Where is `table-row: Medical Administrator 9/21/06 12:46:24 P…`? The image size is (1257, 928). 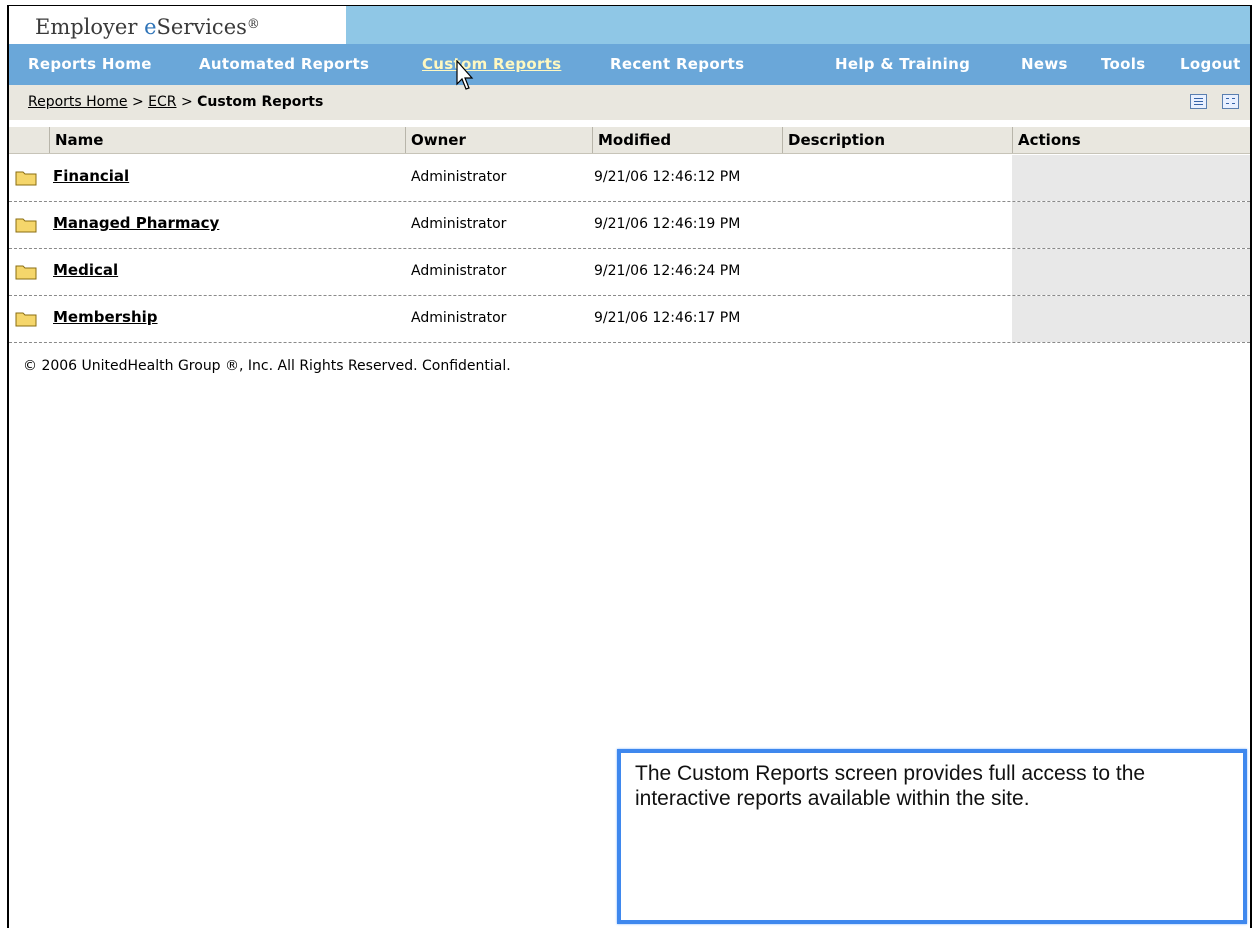
table-row: Medical Administrator 9/21/06 12:46:24 P… is located at coordinates (629, 272).